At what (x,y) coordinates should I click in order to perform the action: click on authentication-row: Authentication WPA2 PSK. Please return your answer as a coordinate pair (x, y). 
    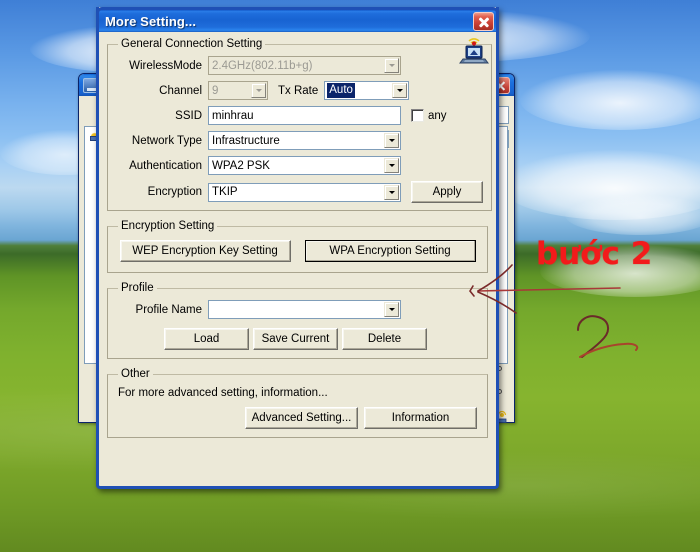
    Looking at the image, I should click on (299, 165).